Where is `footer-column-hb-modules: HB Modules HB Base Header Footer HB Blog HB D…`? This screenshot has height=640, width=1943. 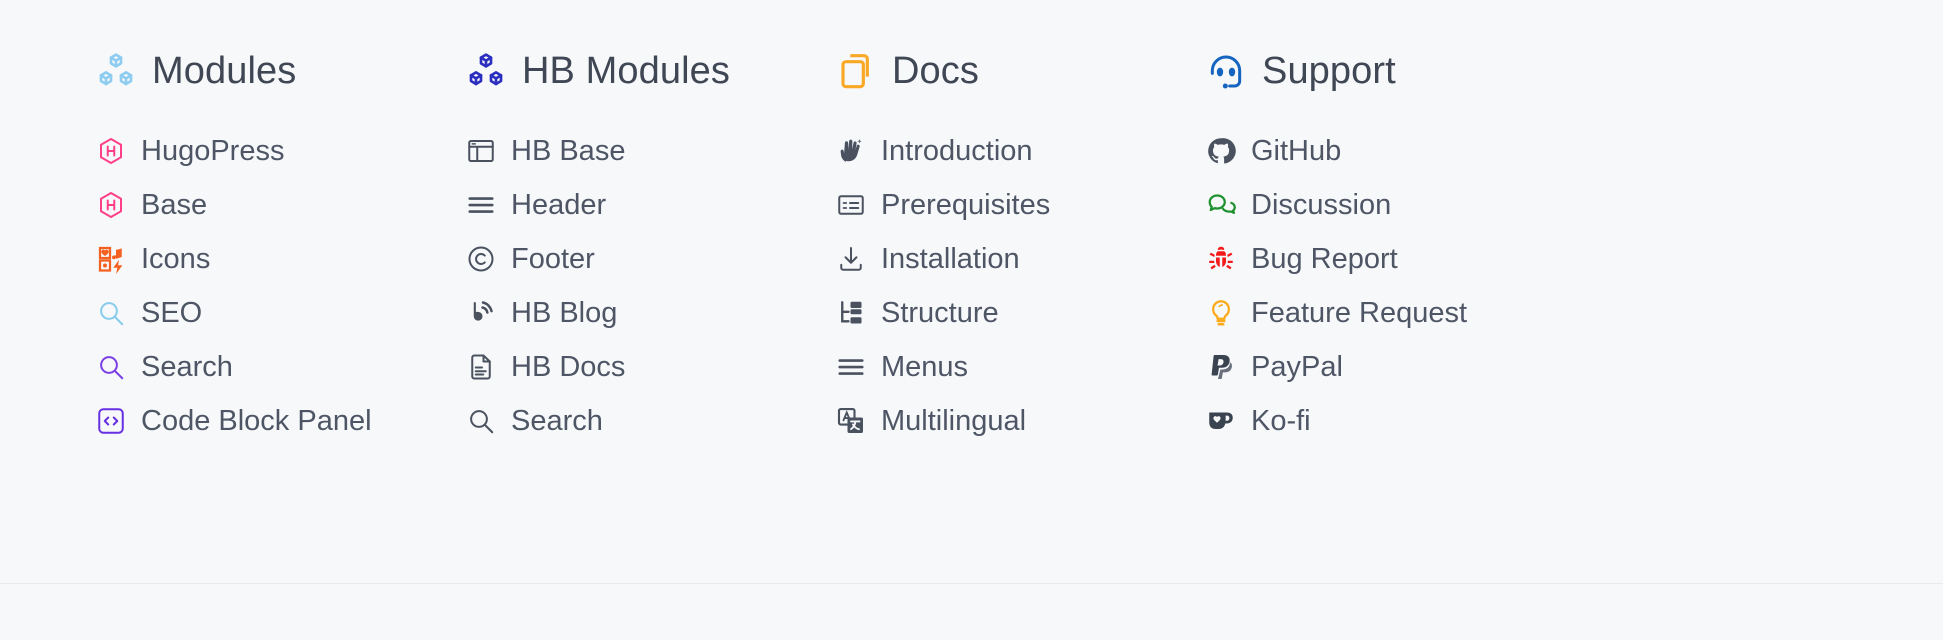
footer-column-hb-modules: HB Modules HB Base Header Footer HB Blog HB D… is located at coordinates (651, 246).